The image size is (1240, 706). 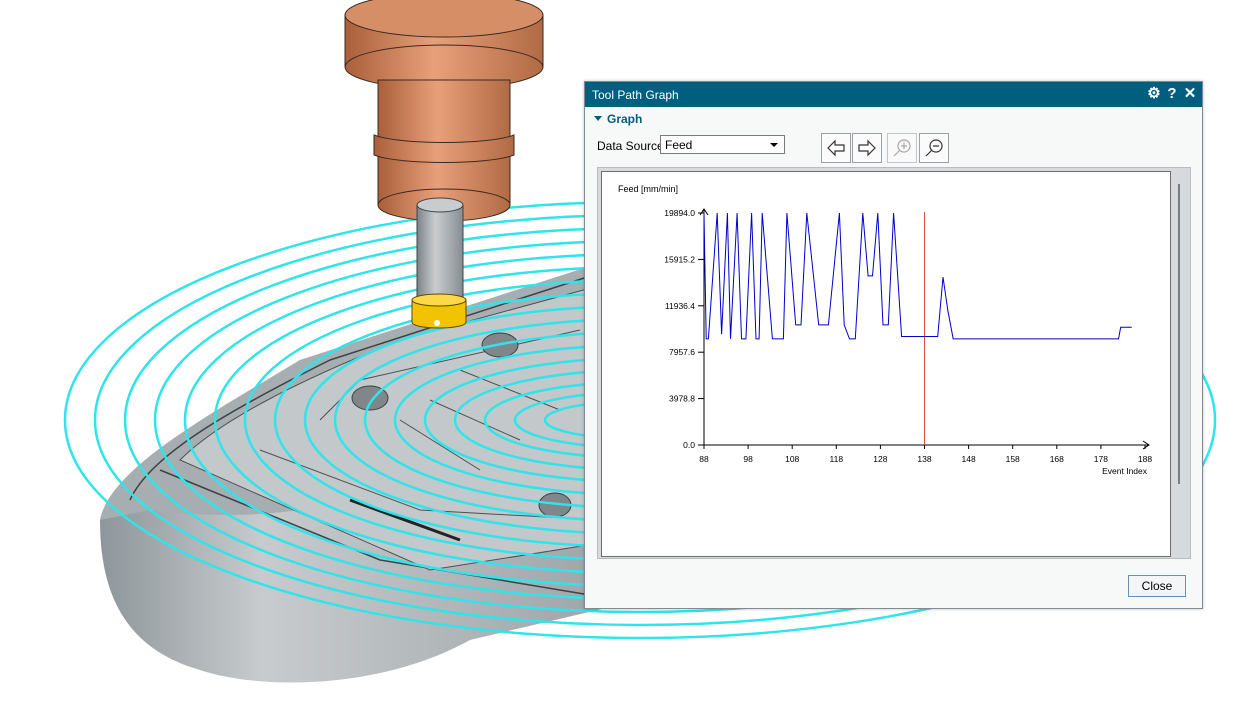 What do you see at coordinates (704, 459) in the screenshot?
I see `x-tick-label: 88` at bounding box center [704, 459].